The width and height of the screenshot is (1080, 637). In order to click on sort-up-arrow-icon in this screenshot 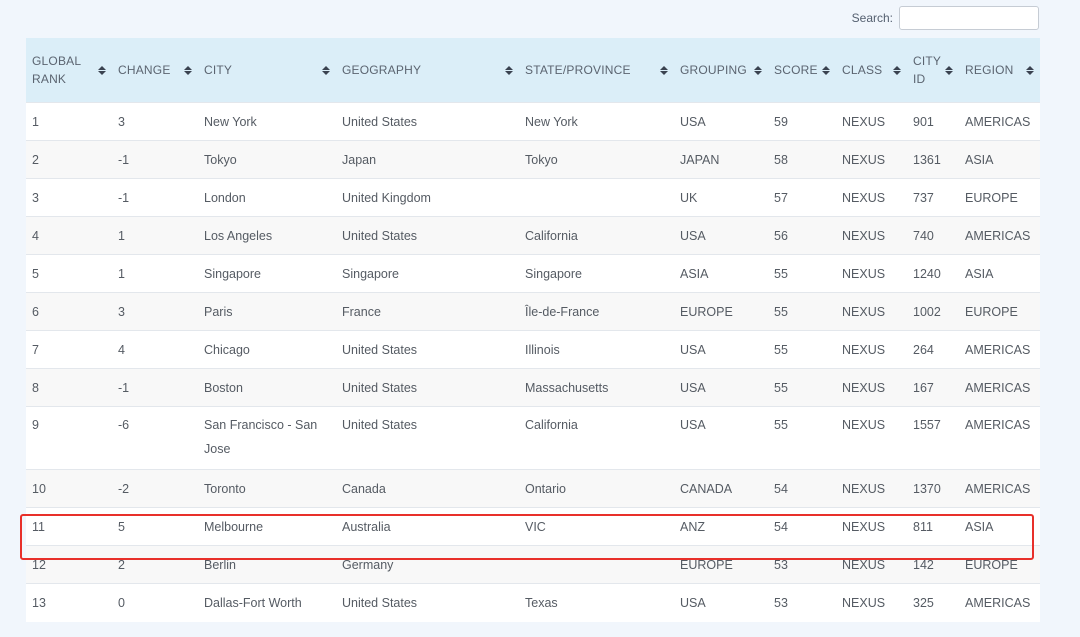, I will do `click(826, 67)`.